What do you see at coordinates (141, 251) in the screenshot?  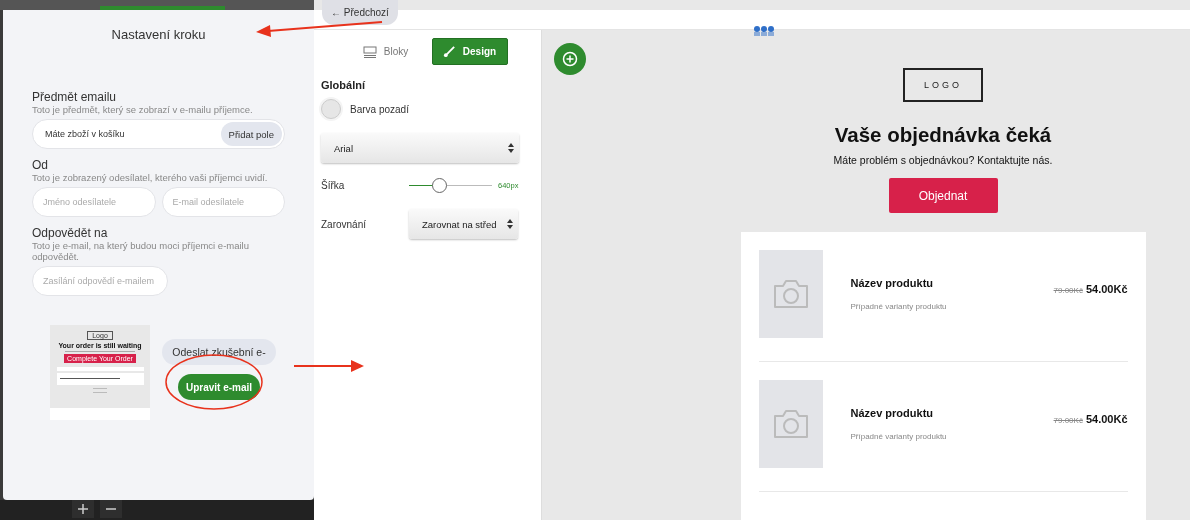 I see `field-hint: Toto je e-mail, na který budou moci příjemci e-mailu odpovědět.` at bounding box center [141, 251].